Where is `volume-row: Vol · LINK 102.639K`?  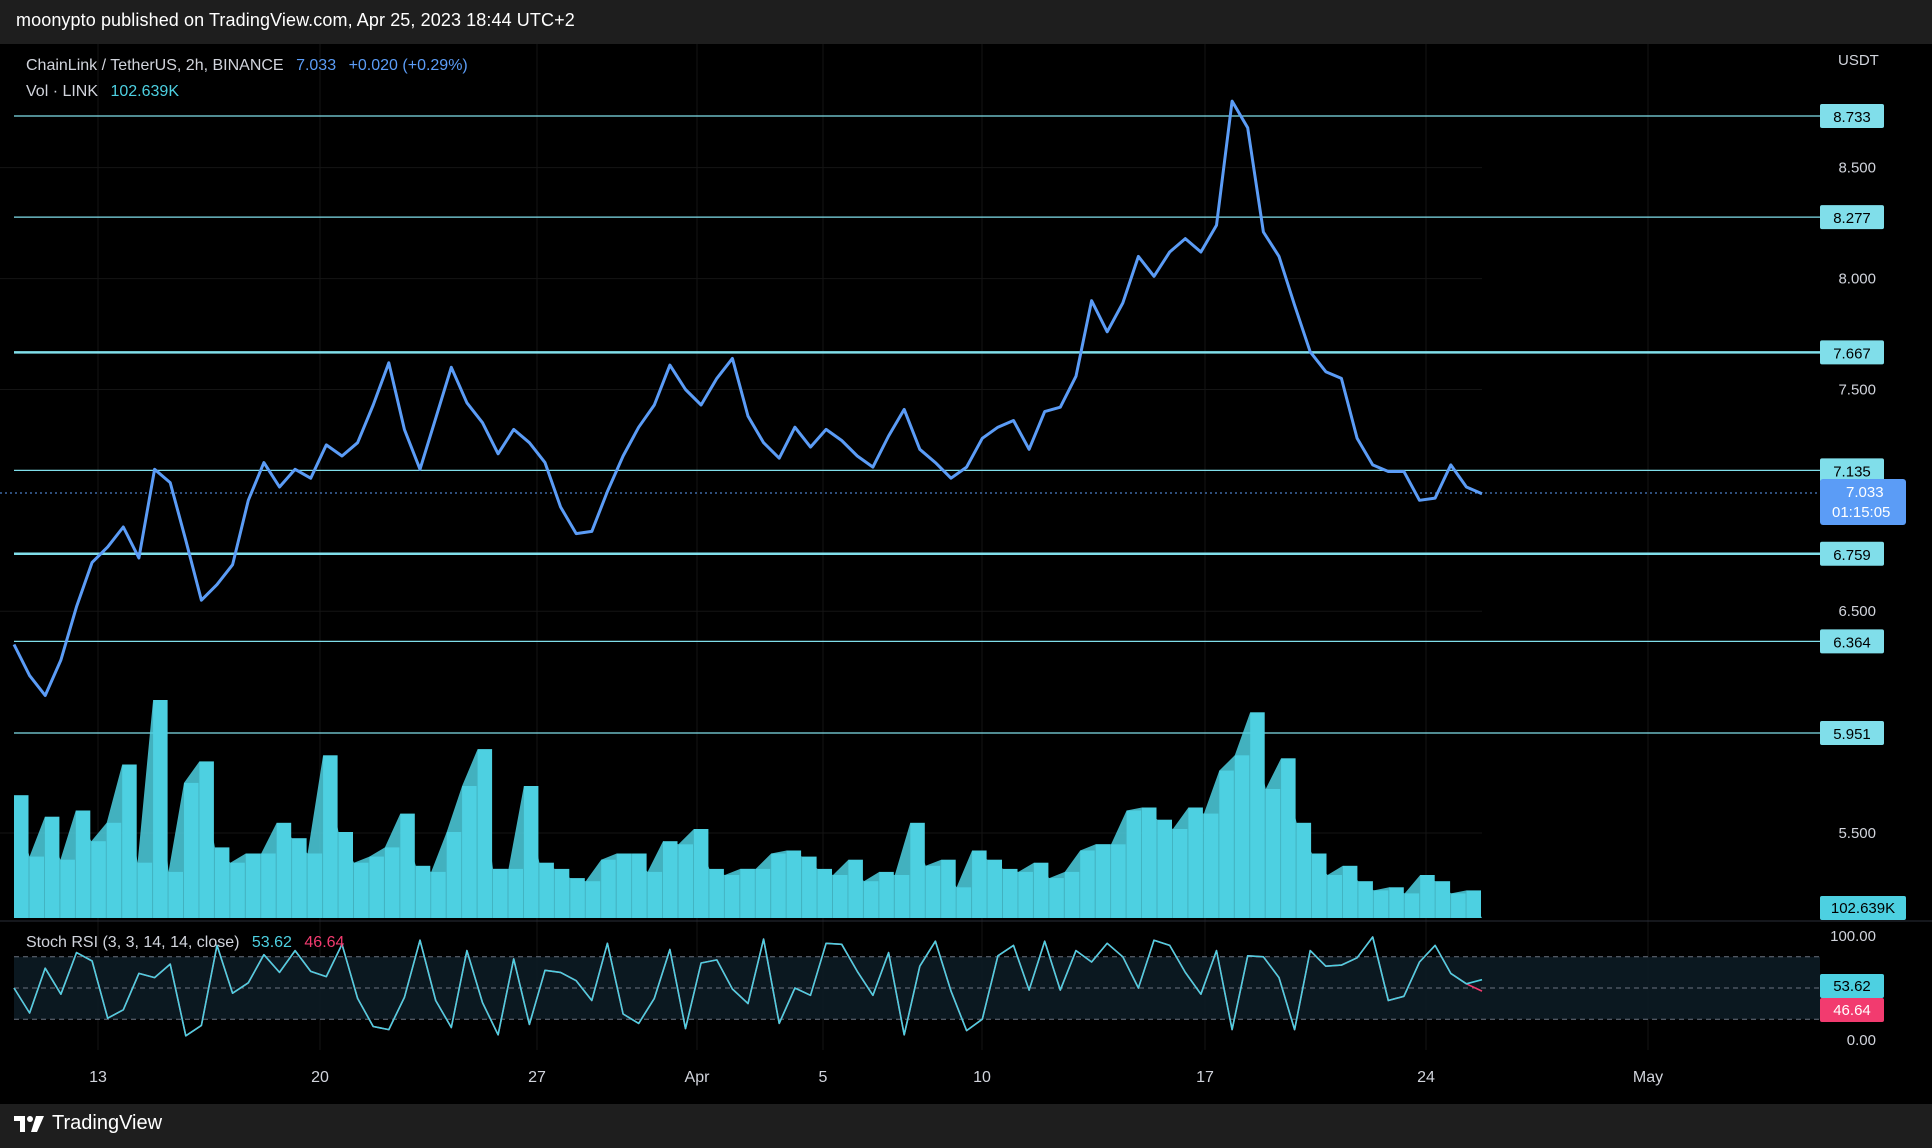 volume-row: Vol · LINK 102.639K is located at coordinates (247, 93).